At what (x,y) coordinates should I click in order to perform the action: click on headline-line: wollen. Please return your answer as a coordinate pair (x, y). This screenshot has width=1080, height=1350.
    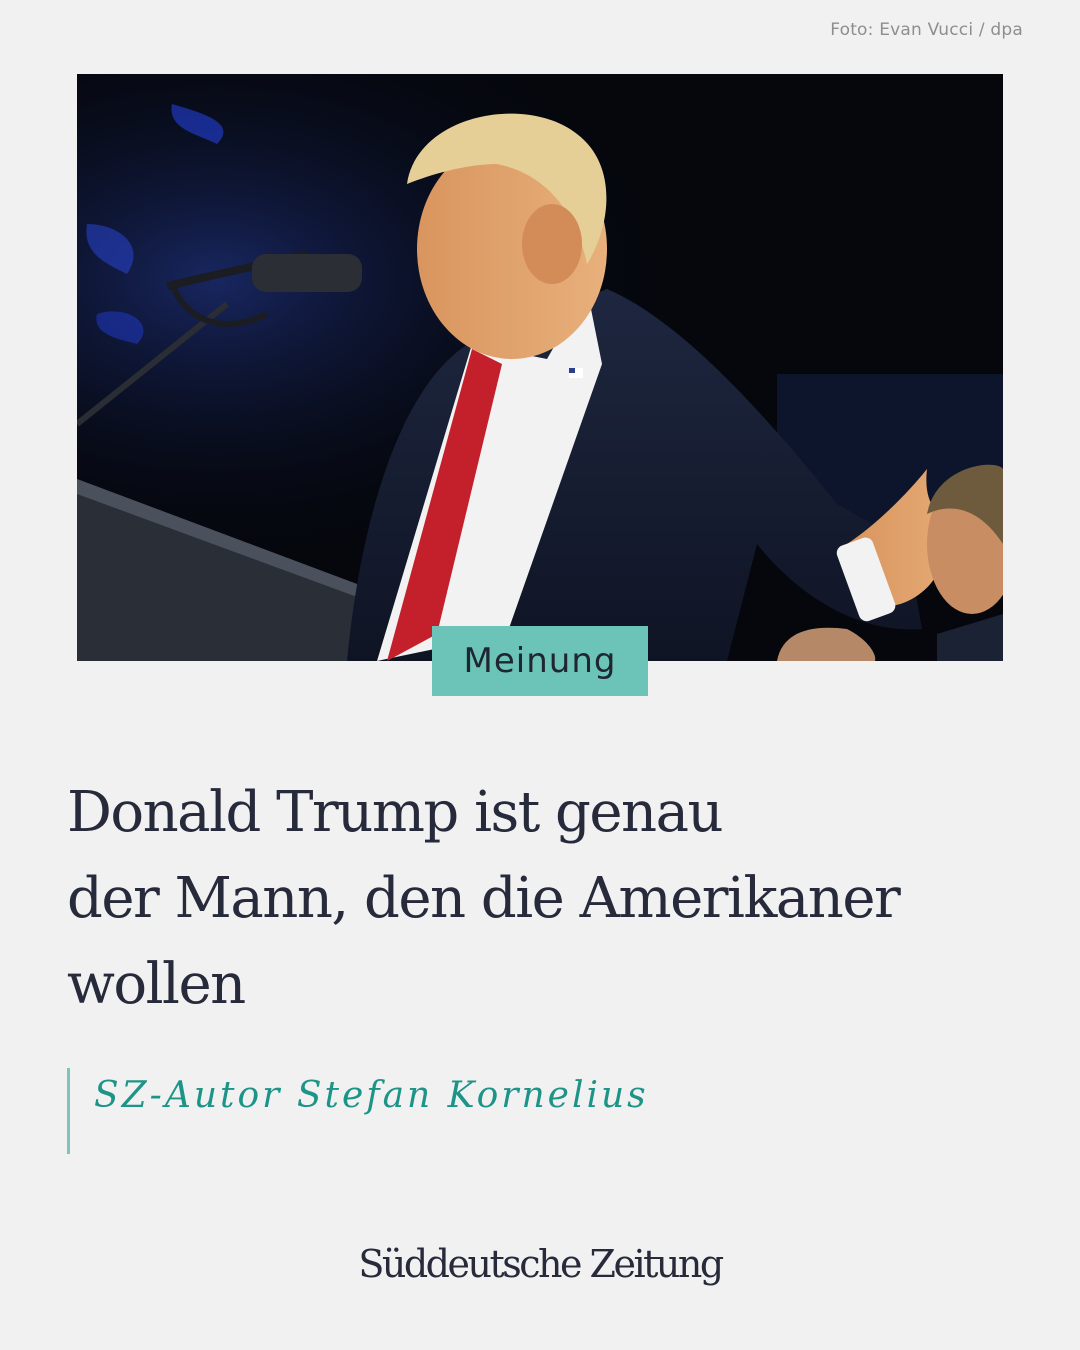
    Looking at the image, I should click on (156, 984).